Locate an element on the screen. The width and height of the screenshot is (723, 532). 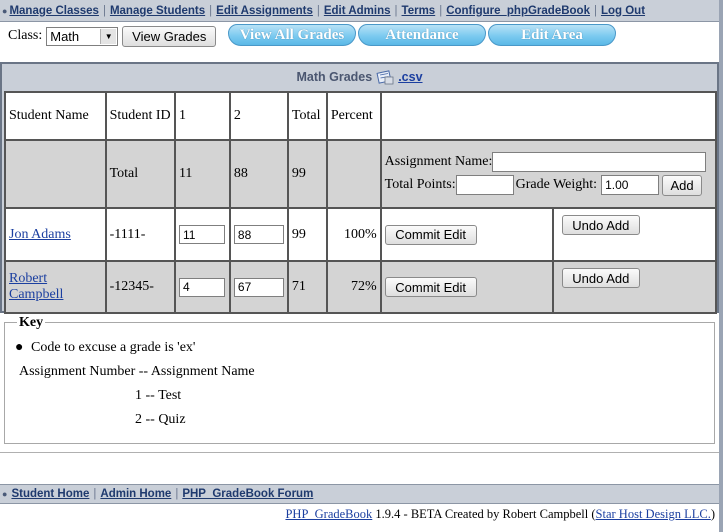
nav-student-home: Student Home is located at coordinates (50, 494).